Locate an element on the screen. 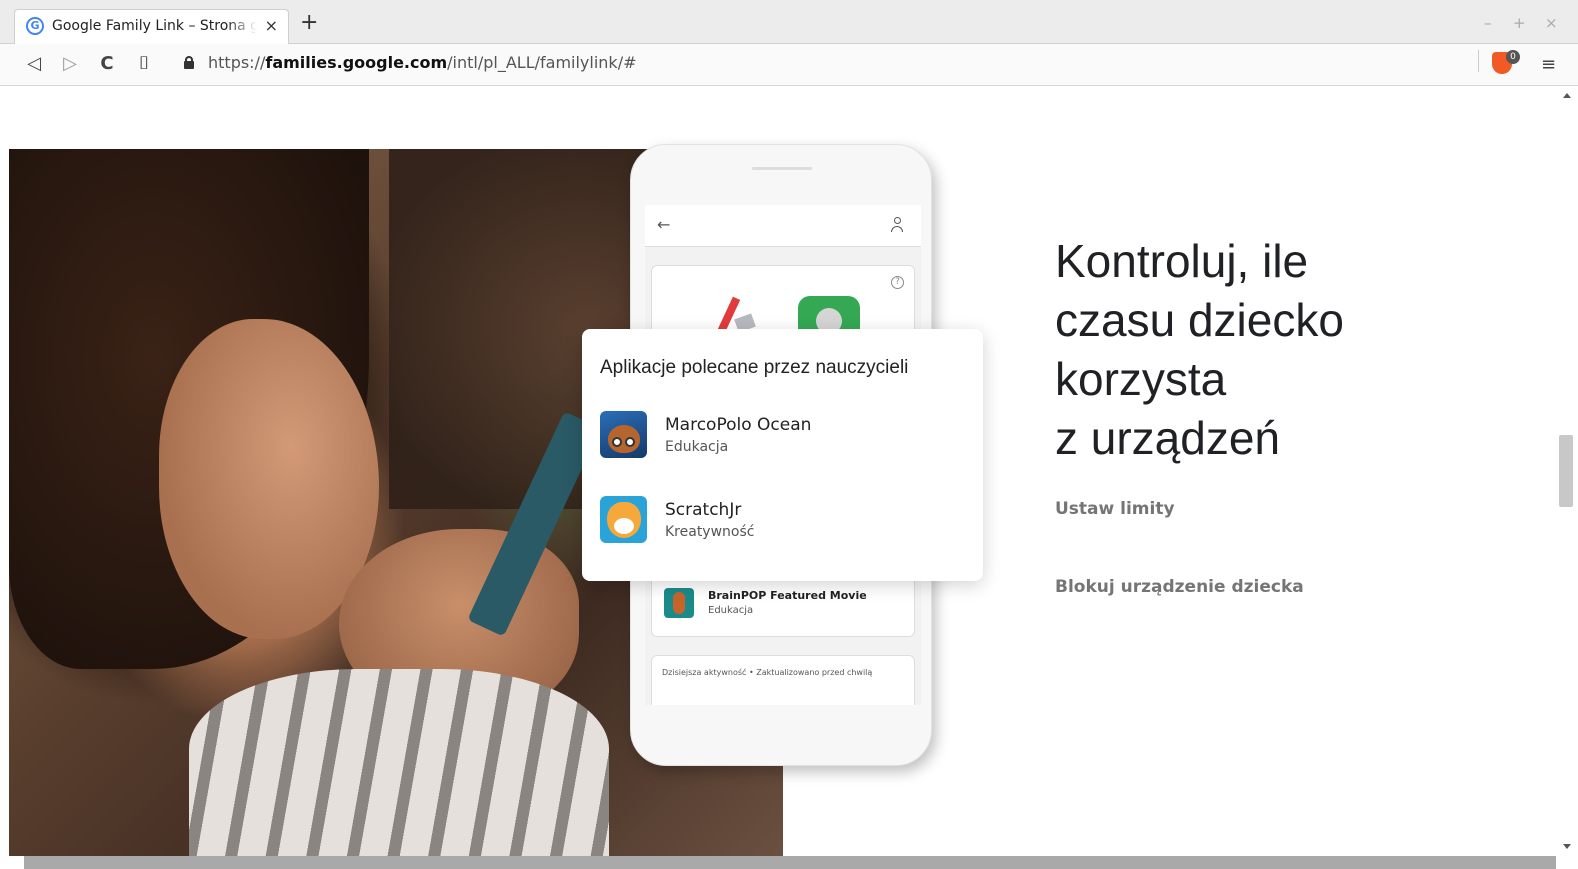 The width and height of the screenshot is (1578, 869). phone-app-category: Edukacja is located at coordinates (731, 610).